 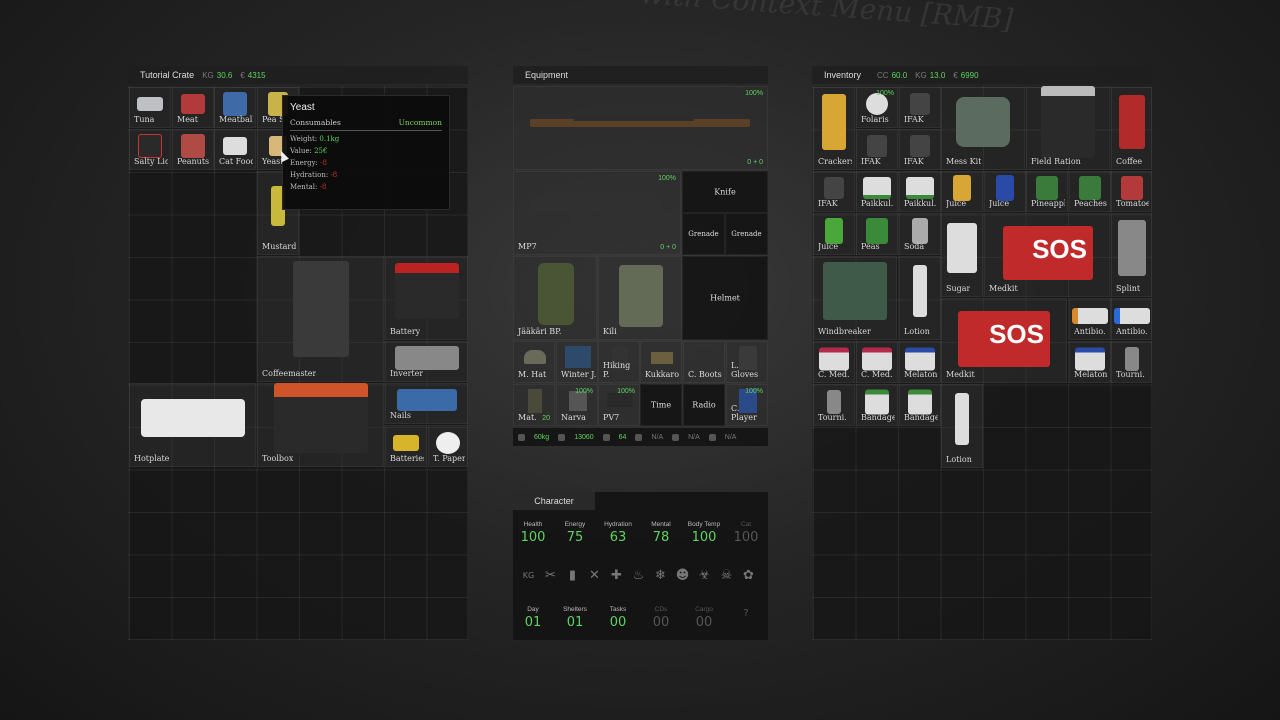 I want to click on crate-item-tuna: Tuna, so click(x=150, y=107).